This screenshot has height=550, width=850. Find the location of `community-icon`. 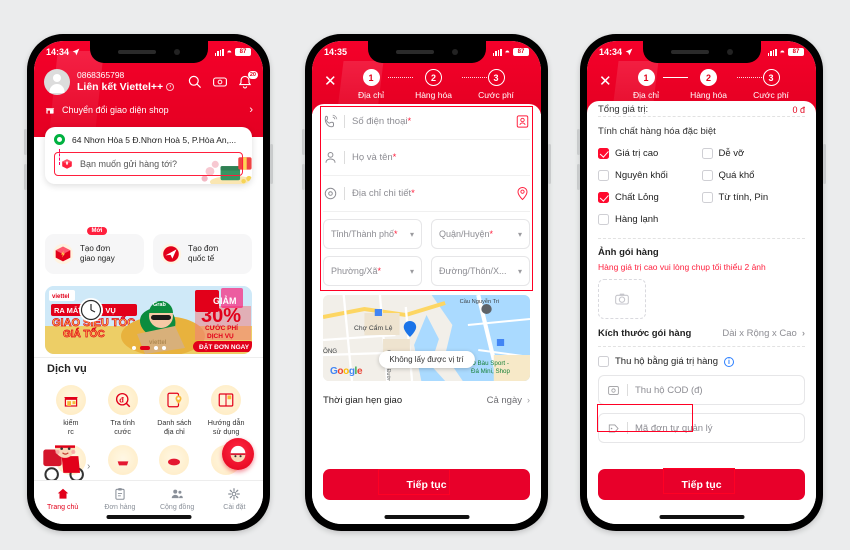

community-icon is located at coordinates (177, 493).